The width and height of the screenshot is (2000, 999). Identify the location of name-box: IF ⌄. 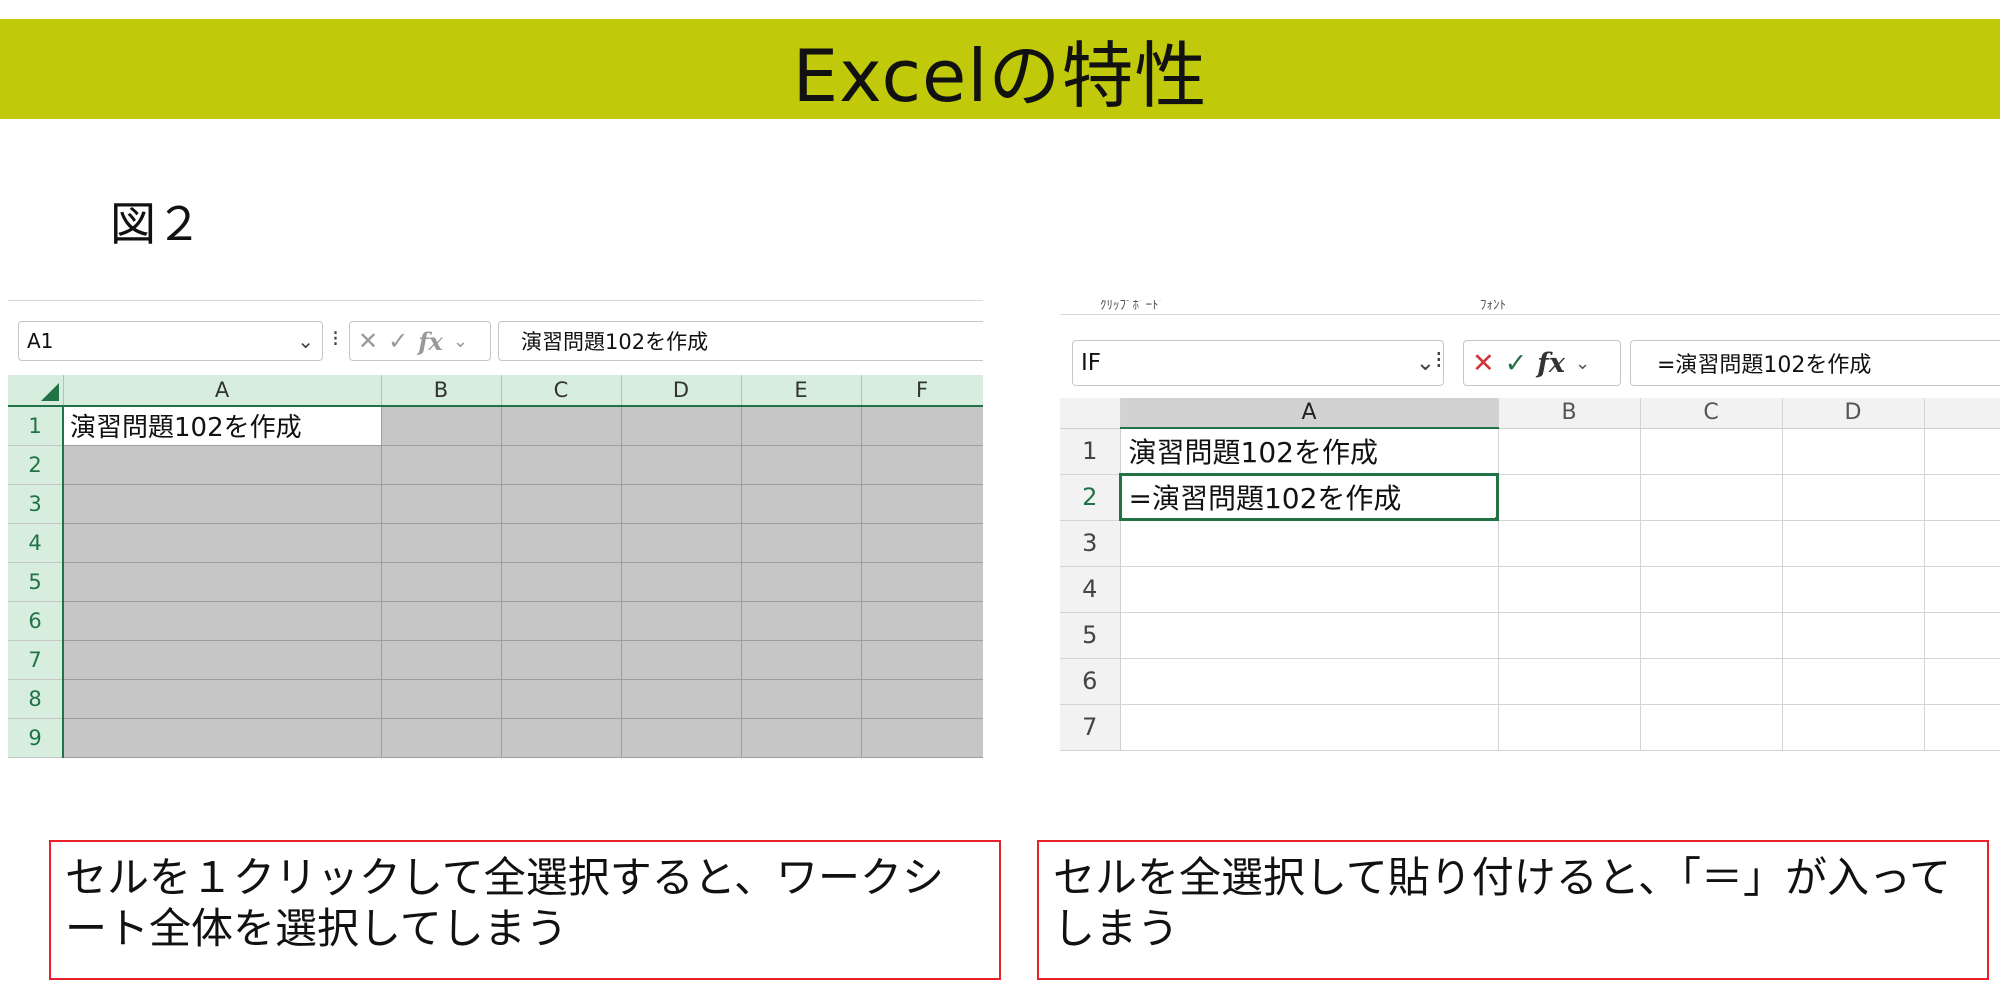
(1258, 363).